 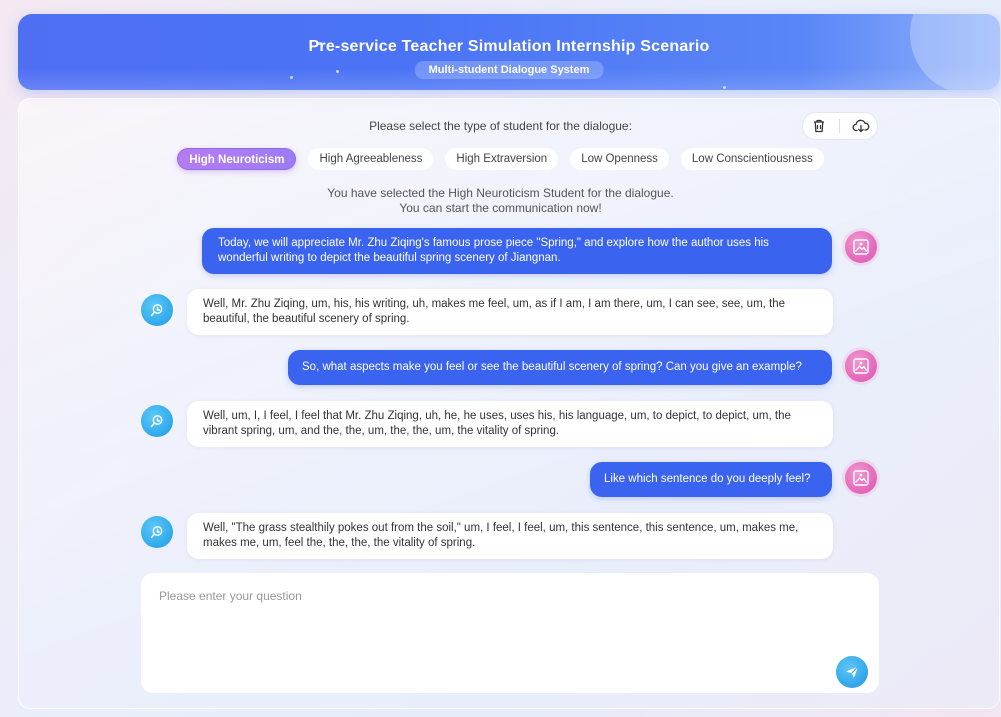 I want to click on type-low-openness: Low Openness, so click(x=619, y=159).